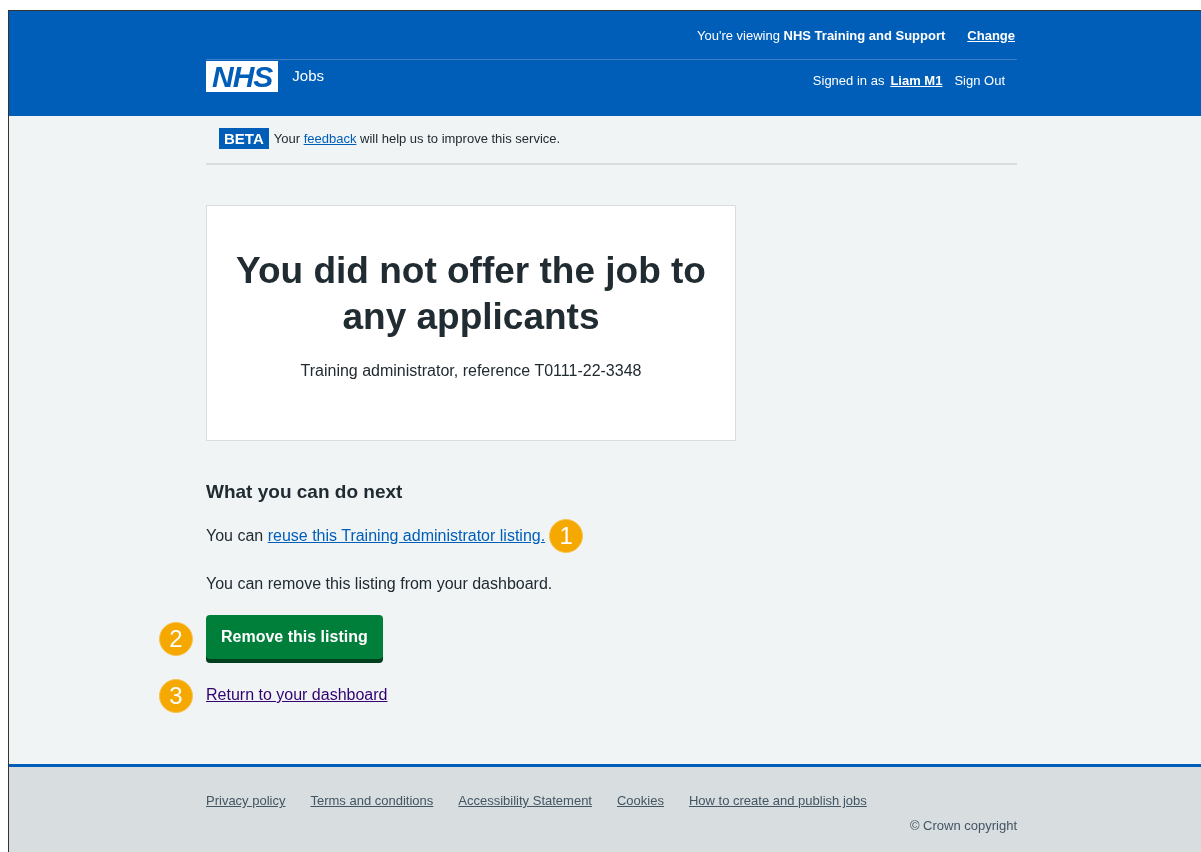 The image size is (1201, 852). I want to click on callout-badge: 3, so click(176, 696).